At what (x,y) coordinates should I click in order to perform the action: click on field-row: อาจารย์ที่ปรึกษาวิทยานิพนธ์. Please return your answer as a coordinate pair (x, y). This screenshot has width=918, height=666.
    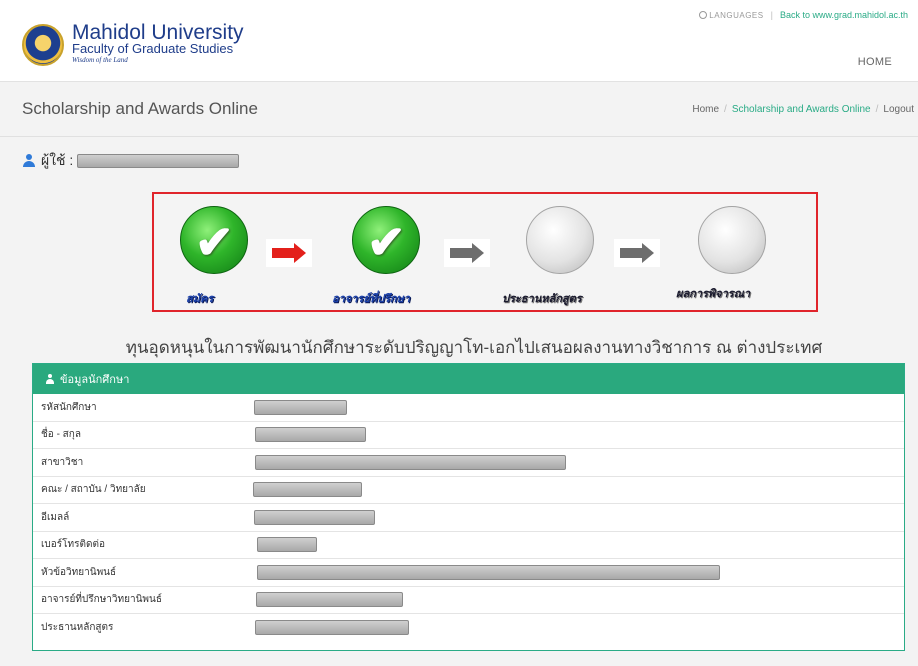
    Looking at the image, I should click on (468, 600).